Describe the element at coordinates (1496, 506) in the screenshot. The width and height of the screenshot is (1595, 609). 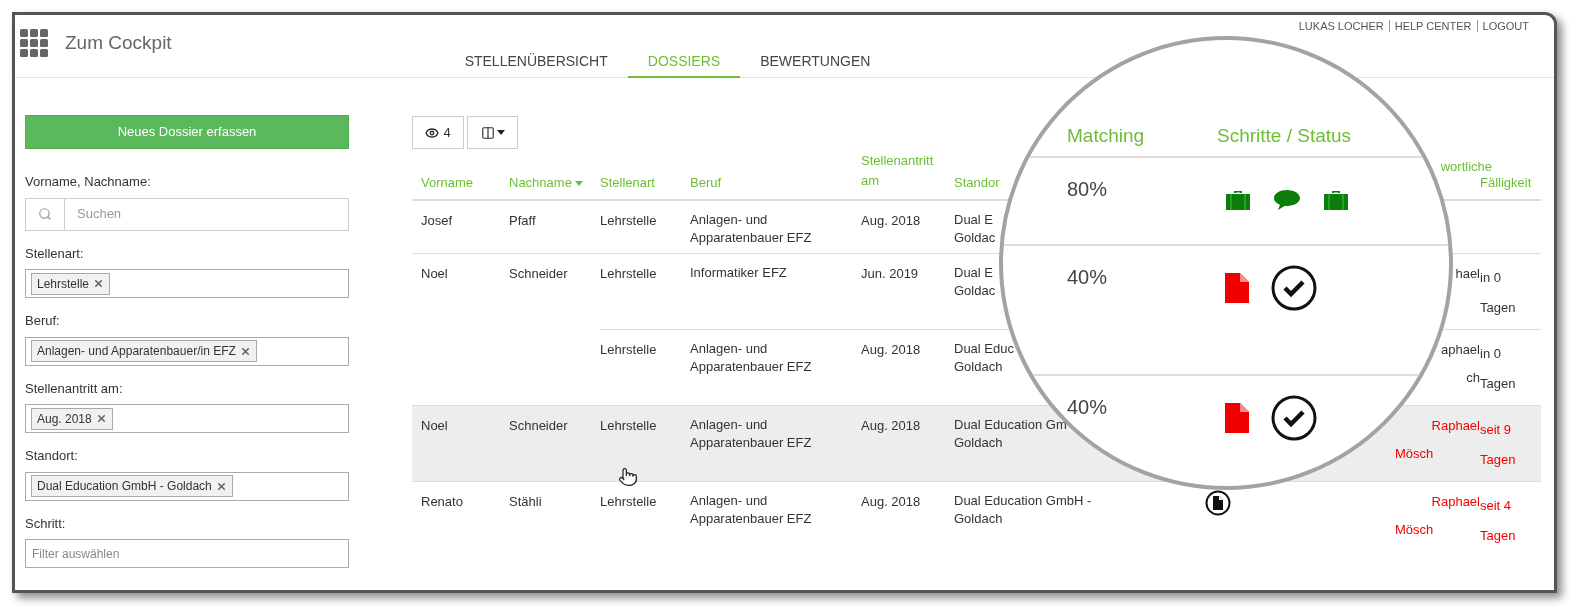
I see `due-text: seit 4` at that location.